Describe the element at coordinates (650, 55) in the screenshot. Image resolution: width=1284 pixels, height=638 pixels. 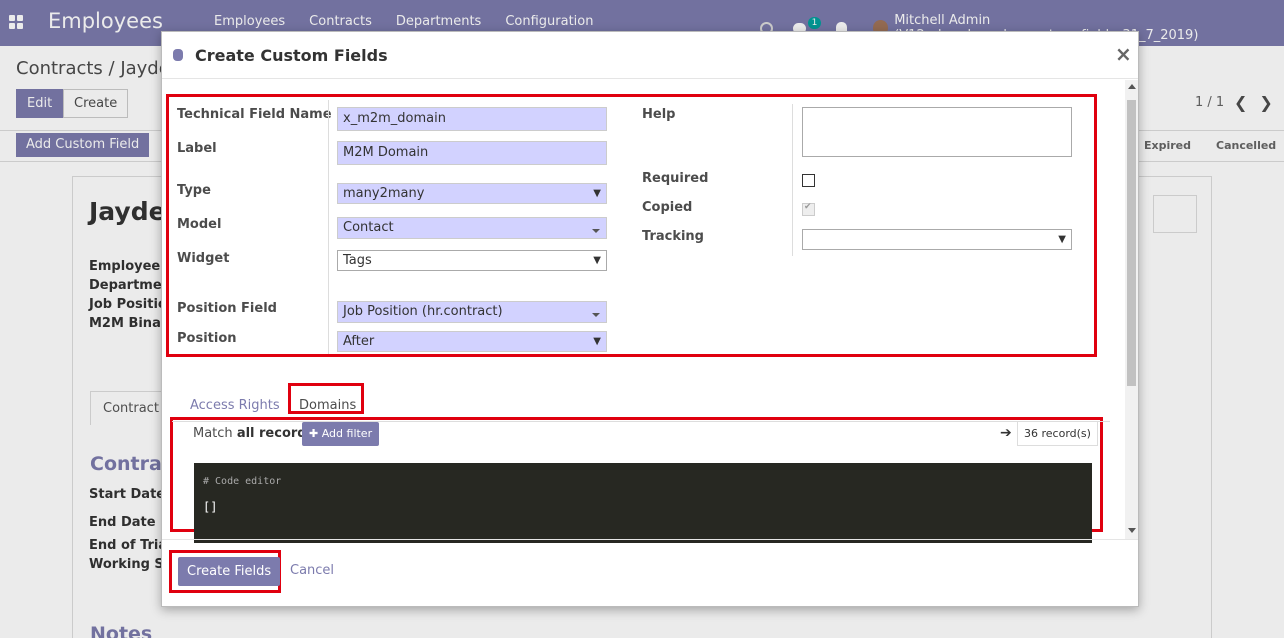
I see `modal-header: Create Custom Fields ×` at that location.